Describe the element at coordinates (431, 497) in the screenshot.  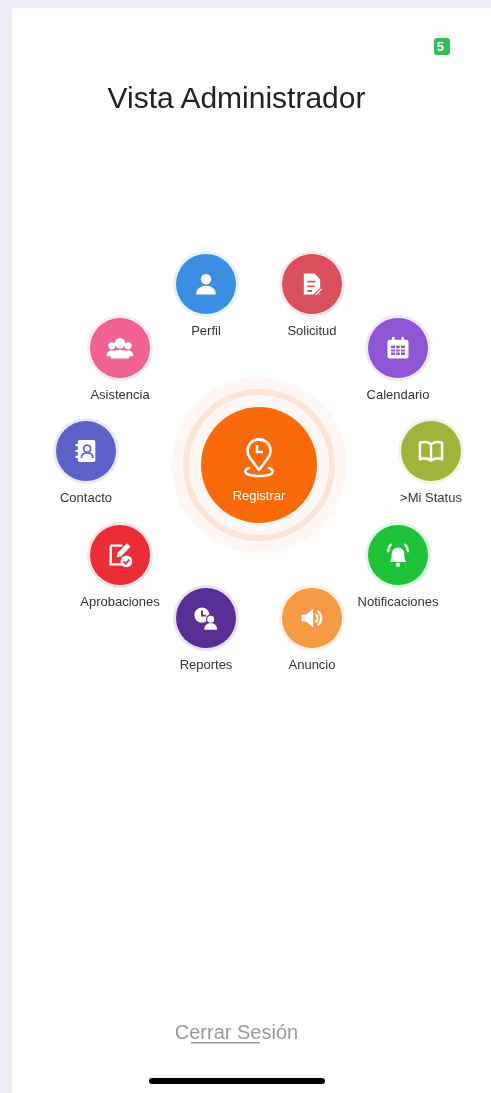
I see `menu-label: >Mi Status` at that location.